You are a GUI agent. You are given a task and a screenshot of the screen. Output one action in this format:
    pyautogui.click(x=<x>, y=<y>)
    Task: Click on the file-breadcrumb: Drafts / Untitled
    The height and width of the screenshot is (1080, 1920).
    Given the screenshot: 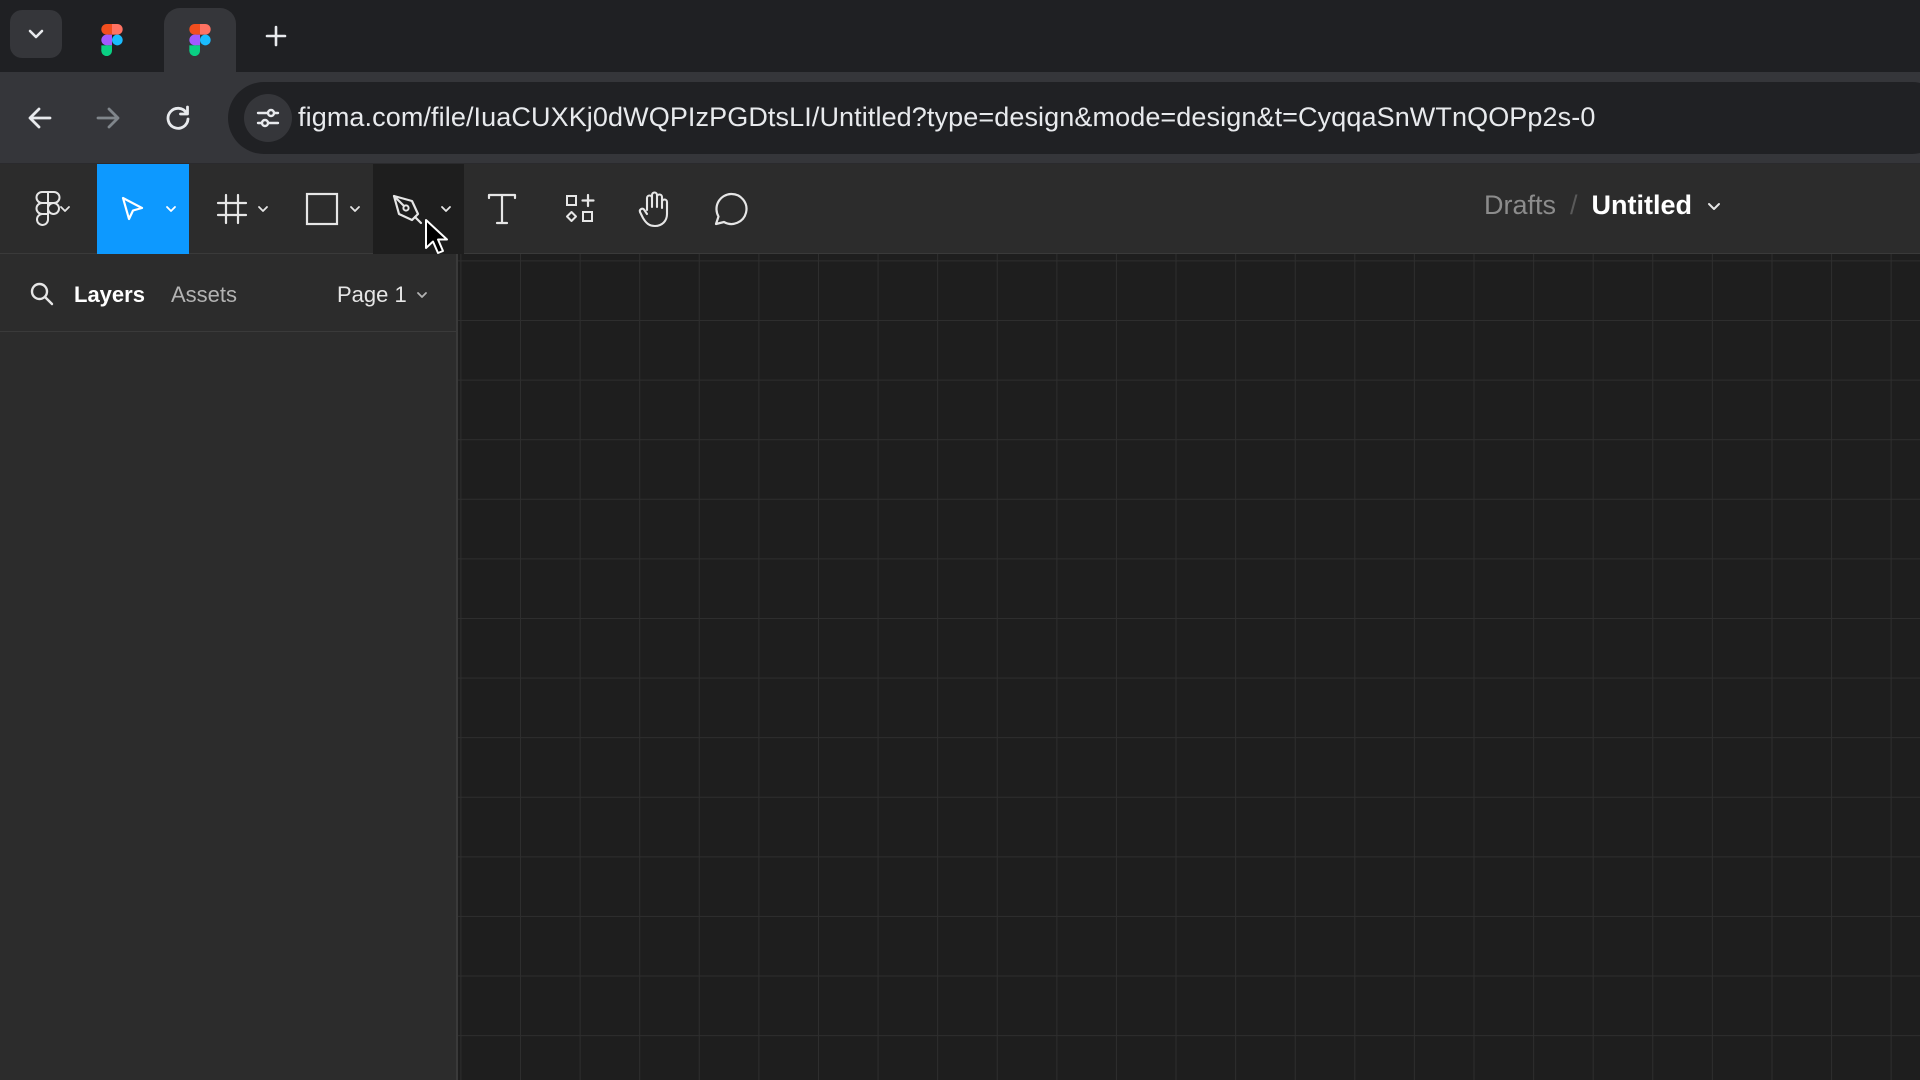 What is the action you would take?
    pyautogui.click(x=1603, y=205)
    